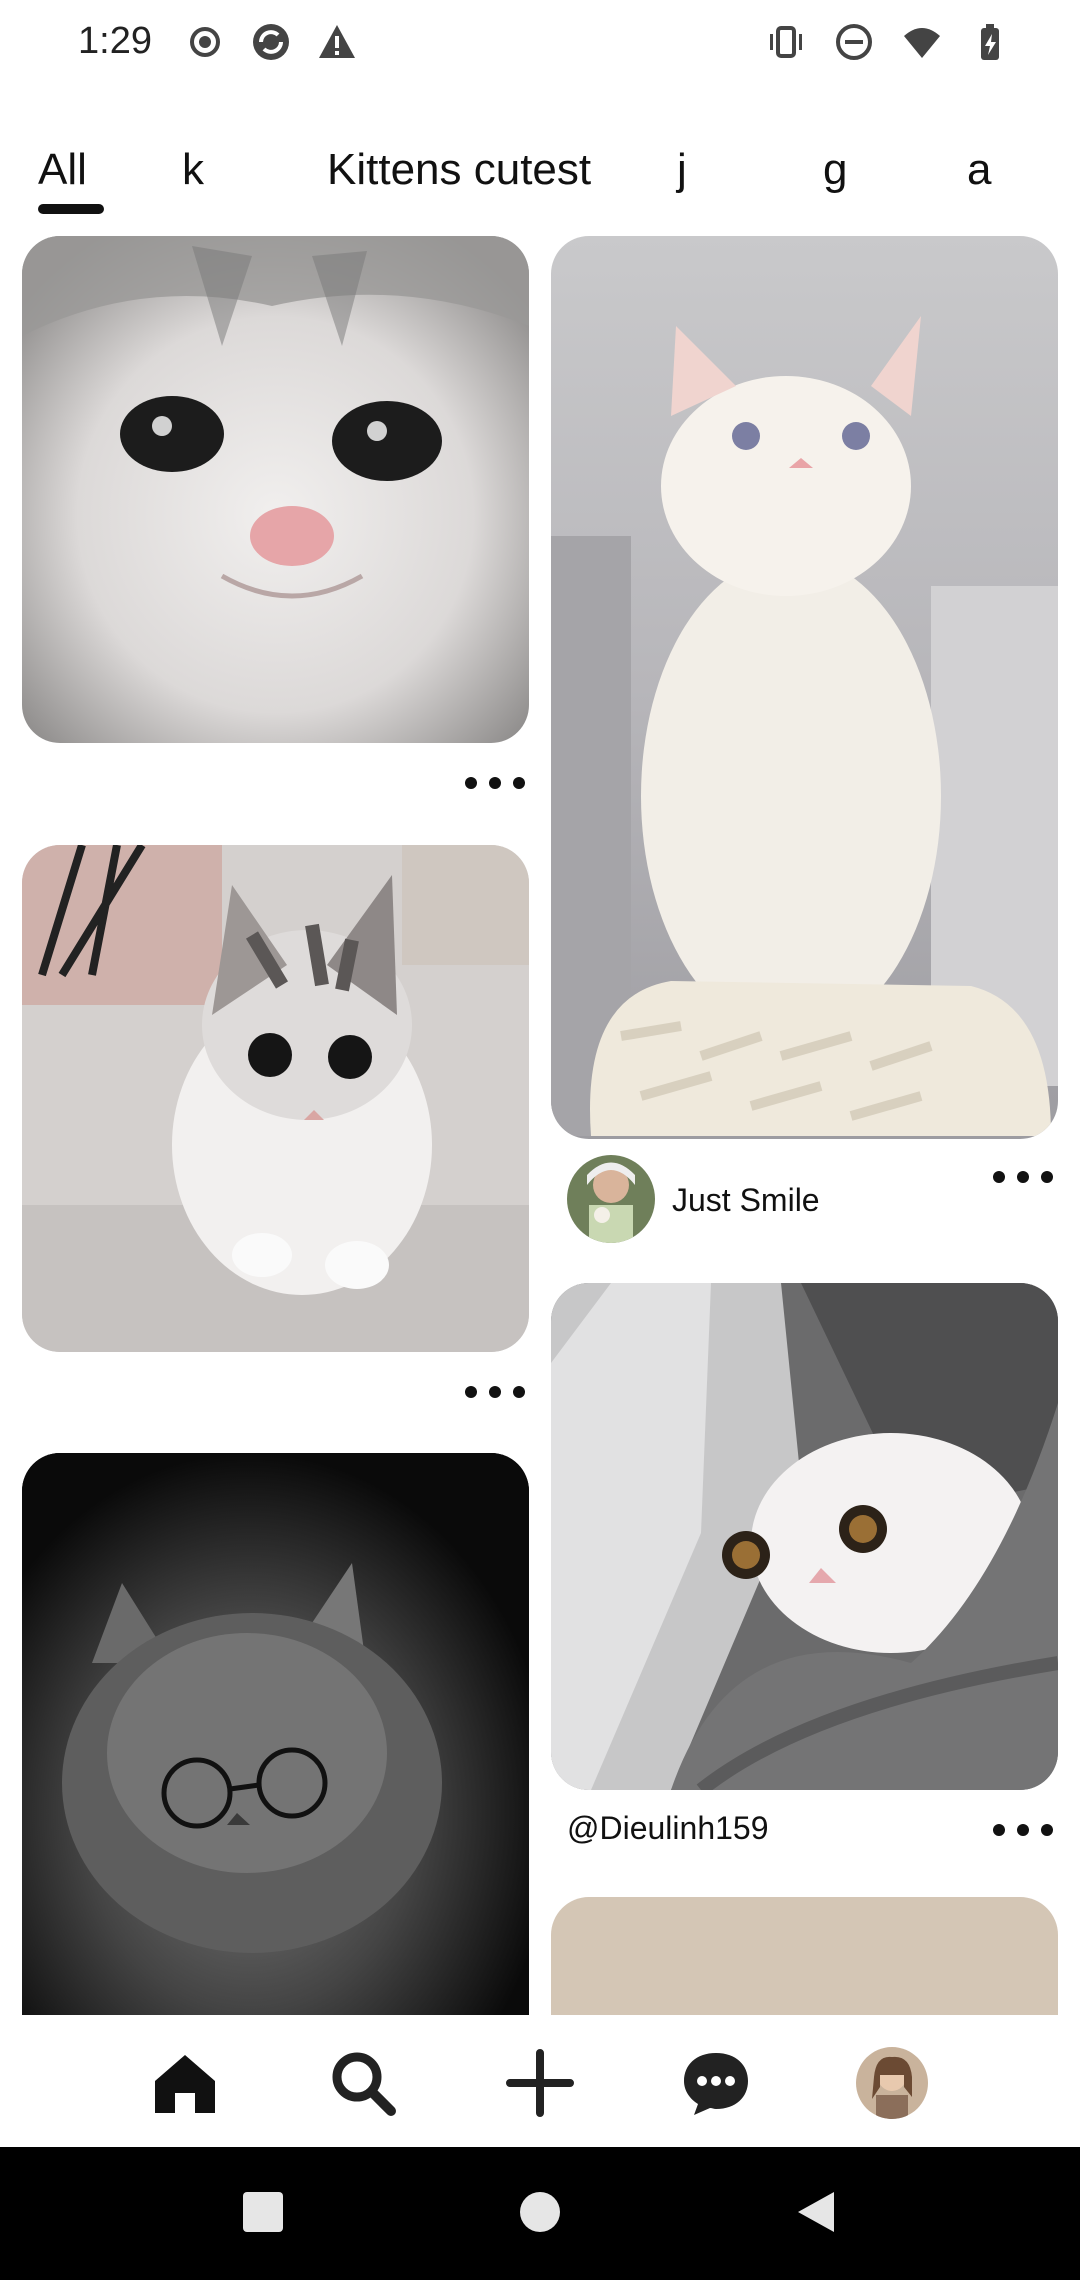 This screenshot has height=2280, width=1080. I want to click on sync-icon, so click(271, 42).